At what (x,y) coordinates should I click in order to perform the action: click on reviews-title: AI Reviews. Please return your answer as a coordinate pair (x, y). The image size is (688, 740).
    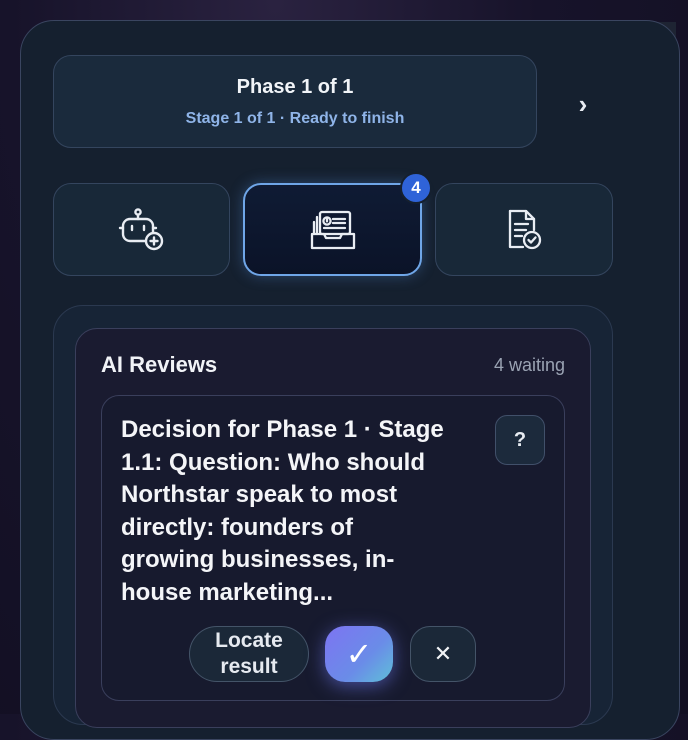
    Looking at the image, I should click on (159, 364).